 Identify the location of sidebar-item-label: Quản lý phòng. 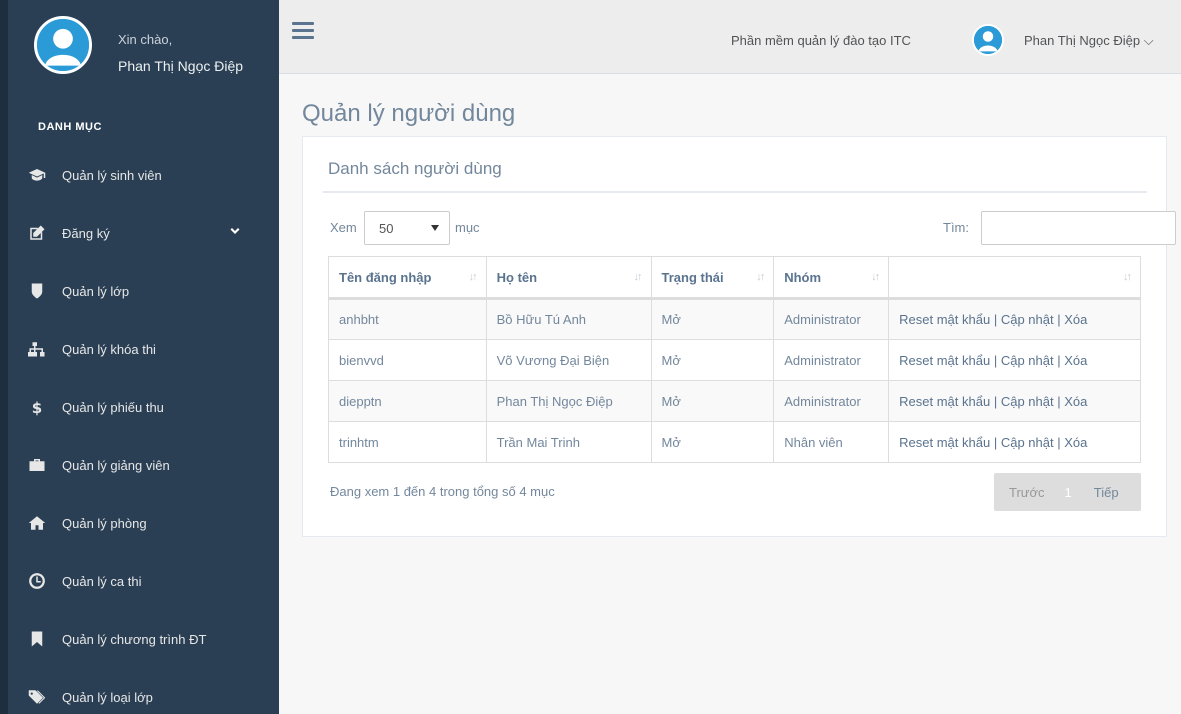
(104, 523).